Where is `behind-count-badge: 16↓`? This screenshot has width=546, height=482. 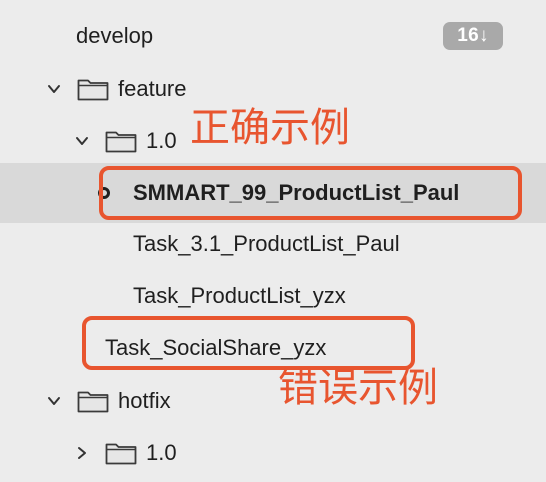
behind-count-badge: 16↓ is located at coordinates (473, 36).